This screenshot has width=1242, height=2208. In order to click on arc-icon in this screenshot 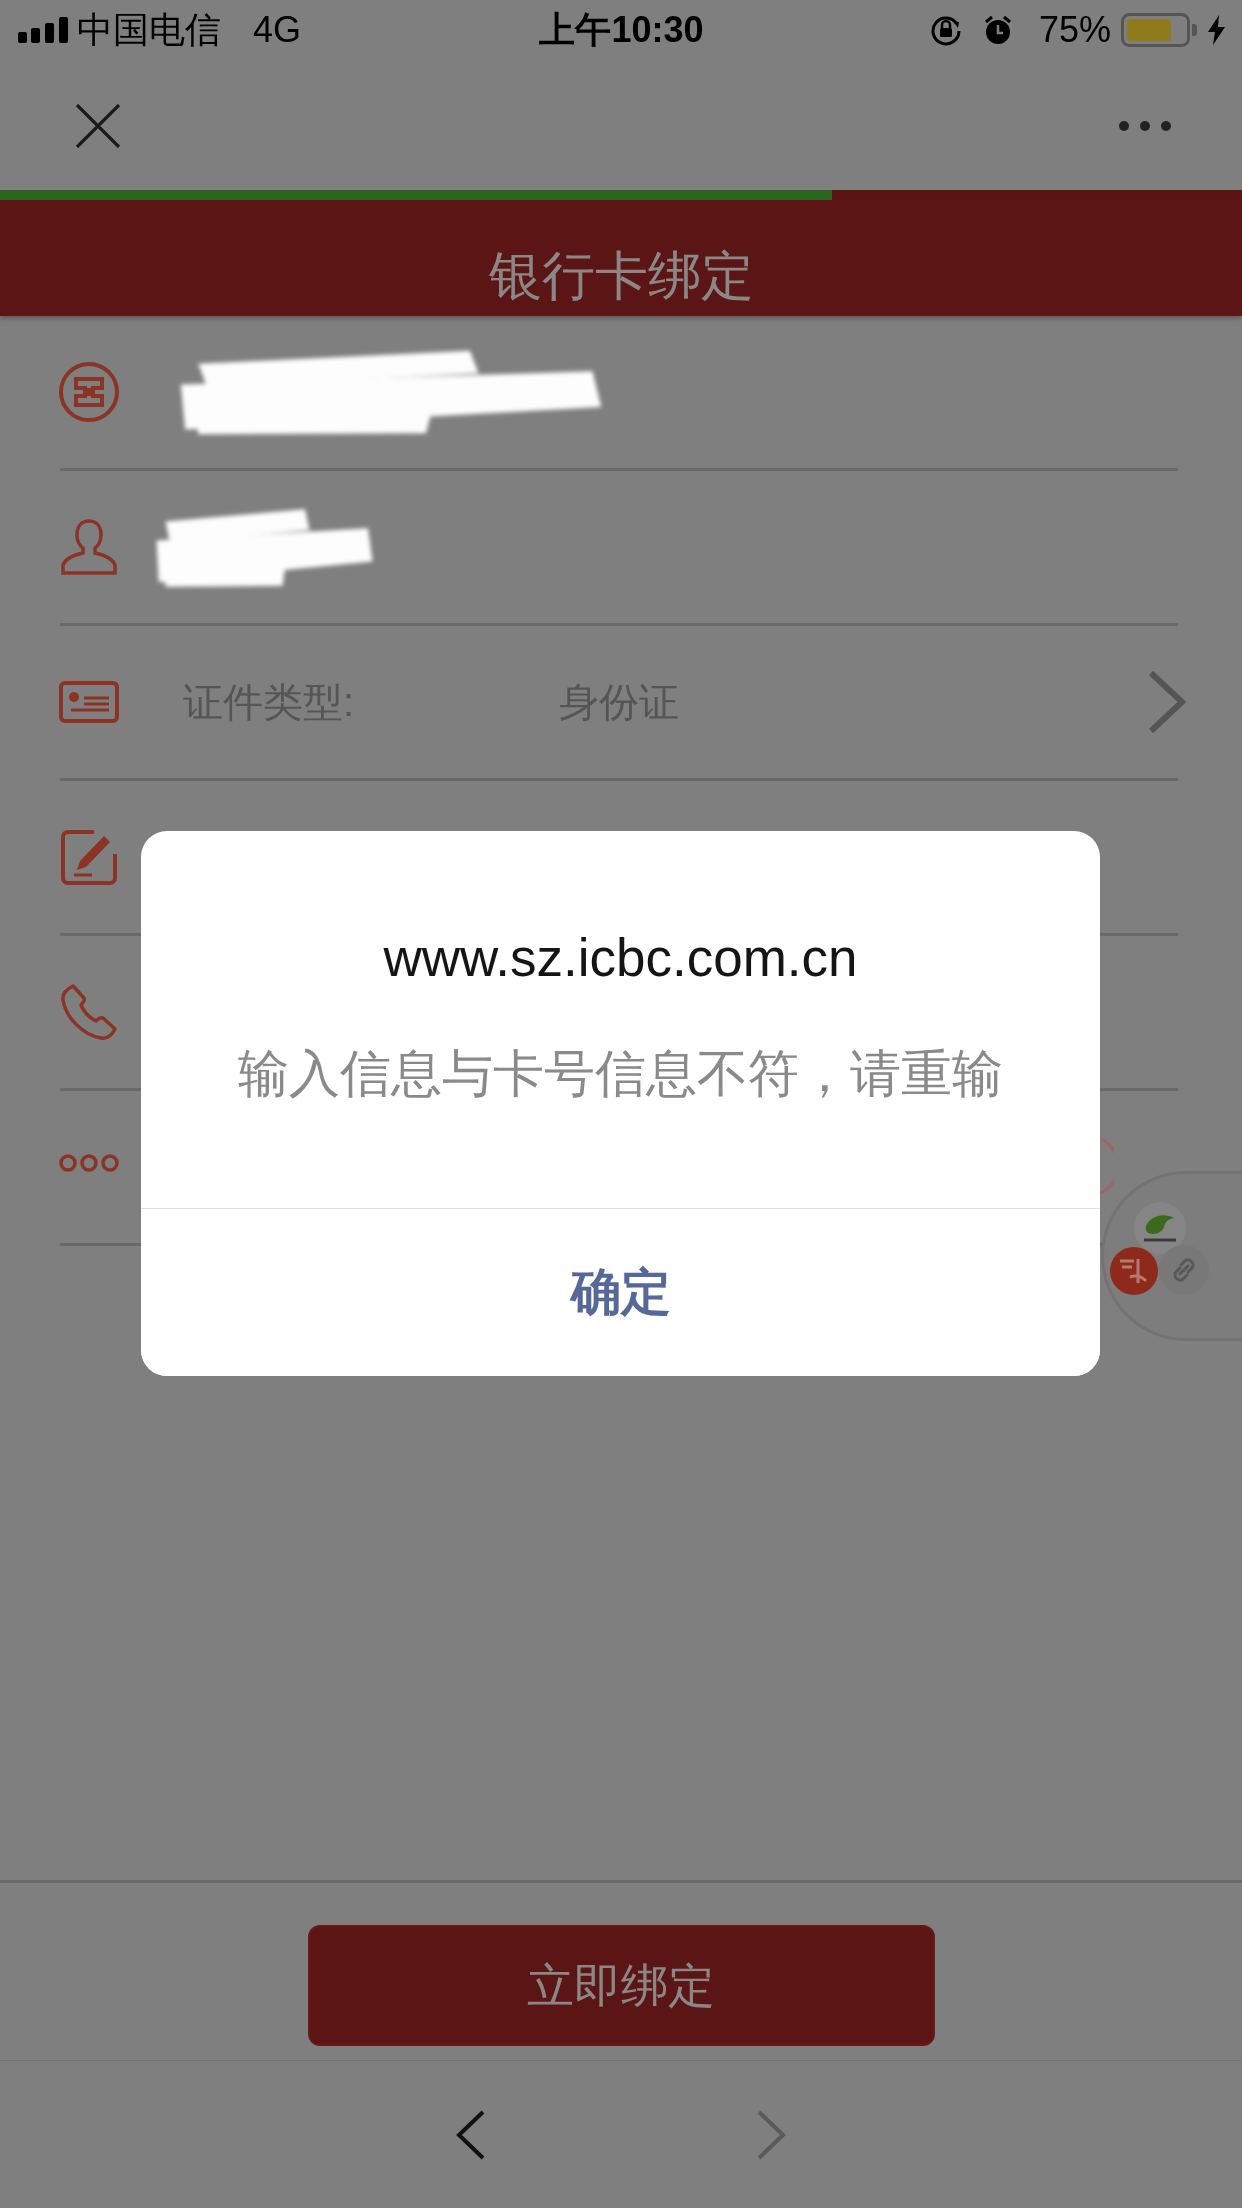, I will do `click(1107, 1166)`.